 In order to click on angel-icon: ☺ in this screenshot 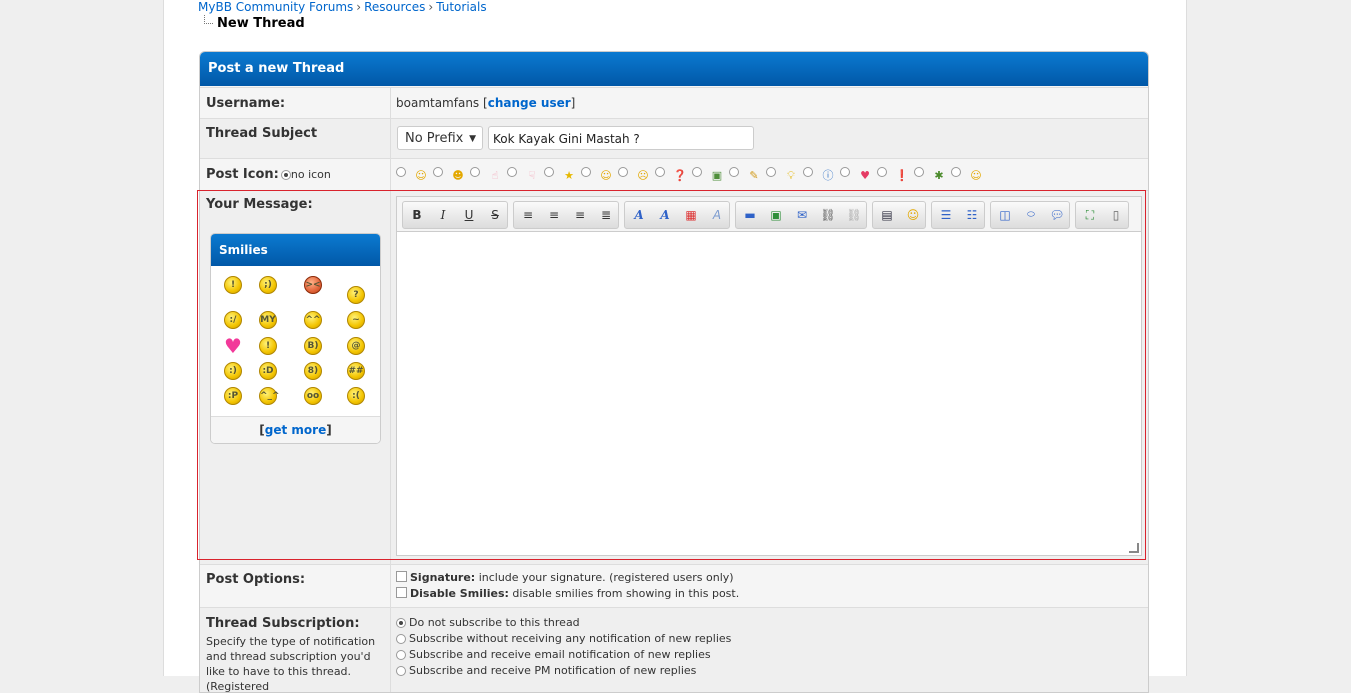, I will do `click(976, 175)`.